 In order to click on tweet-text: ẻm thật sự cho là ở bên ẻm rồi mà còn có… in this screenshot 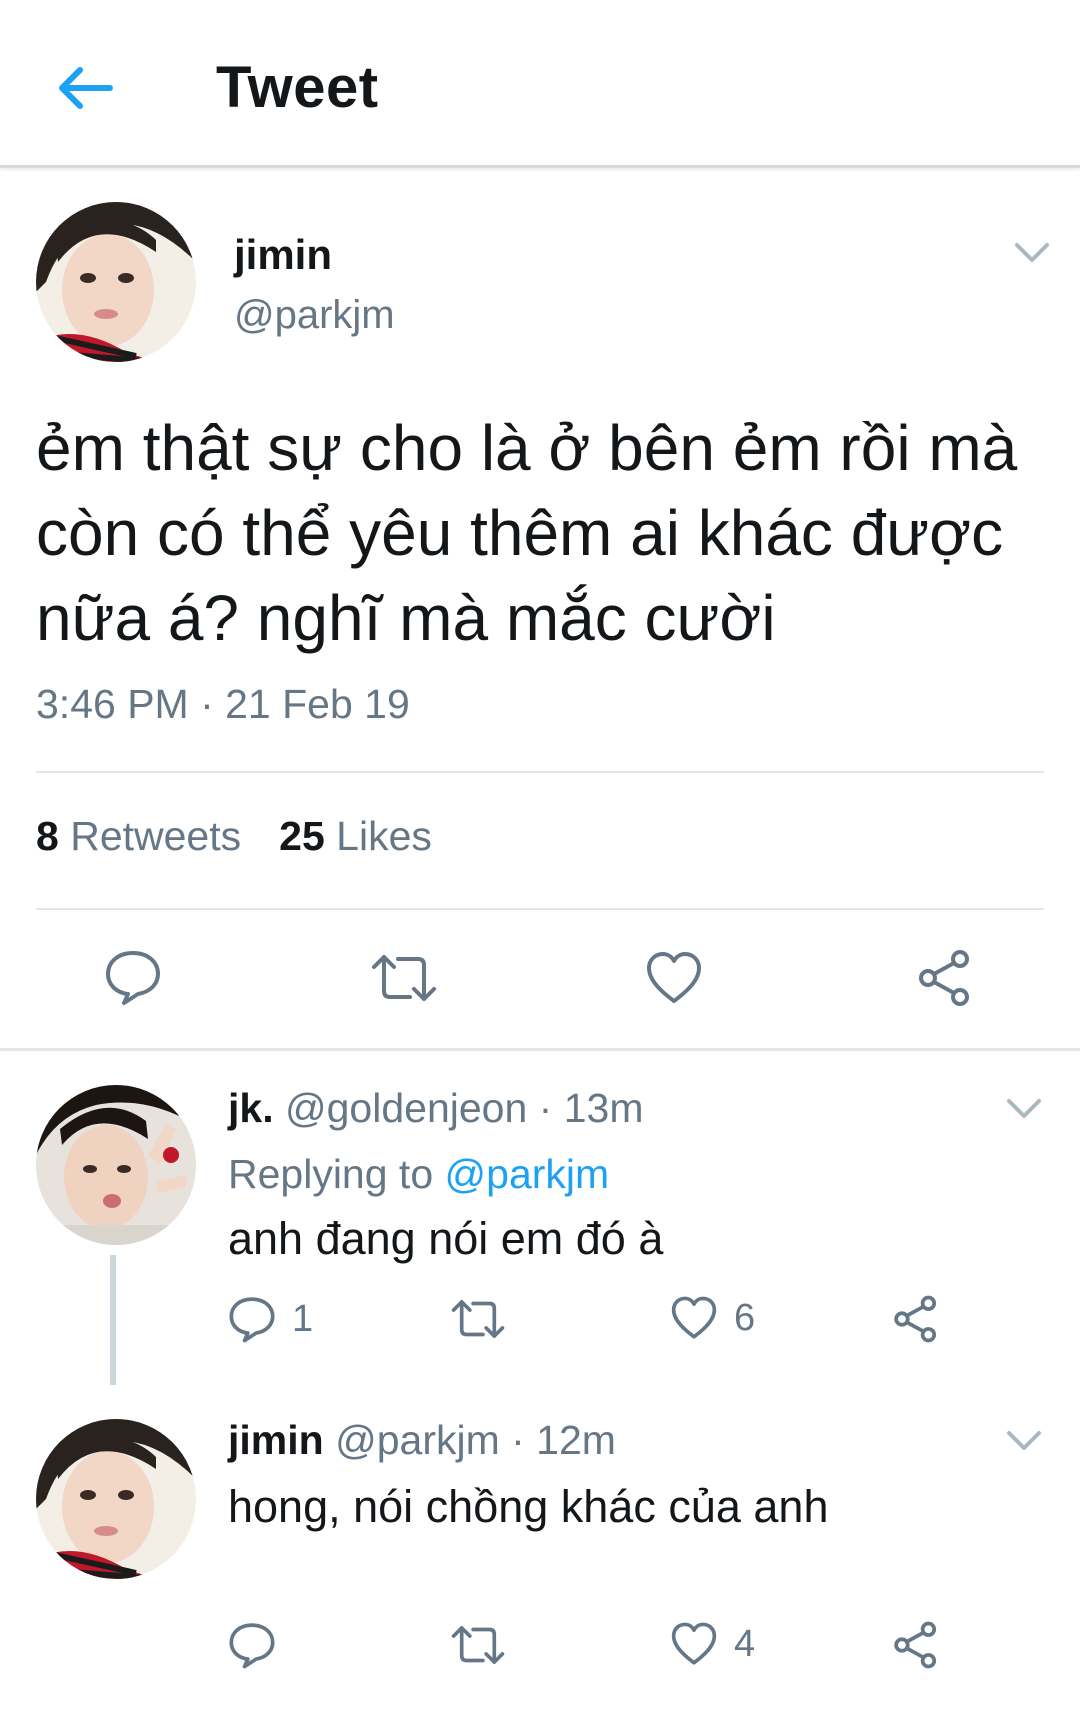, I will do `click(527, 533)`.